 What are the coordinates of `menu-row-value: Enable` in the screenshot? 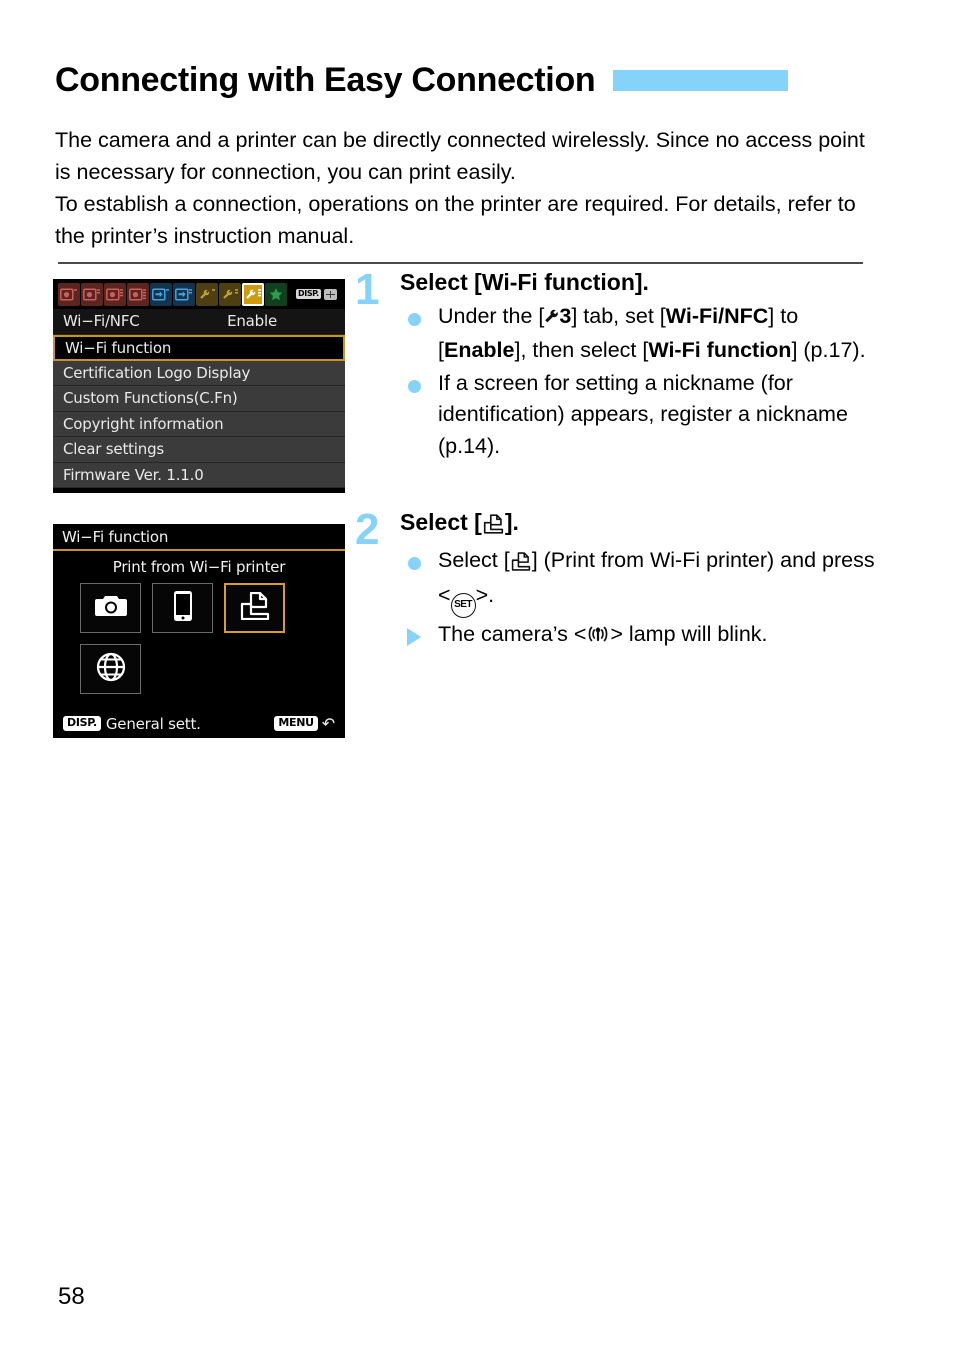 It's located at (252, 321).